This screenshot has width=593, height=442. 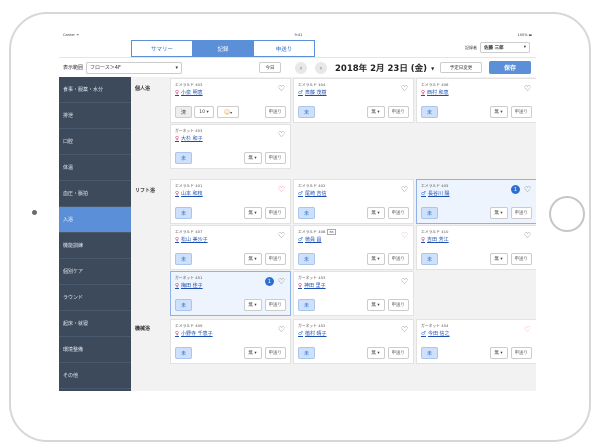 What do you see at coordinates (223, 48) in the screenshot?
I see `tab-record: 記録` at bounding box center [223, 48].